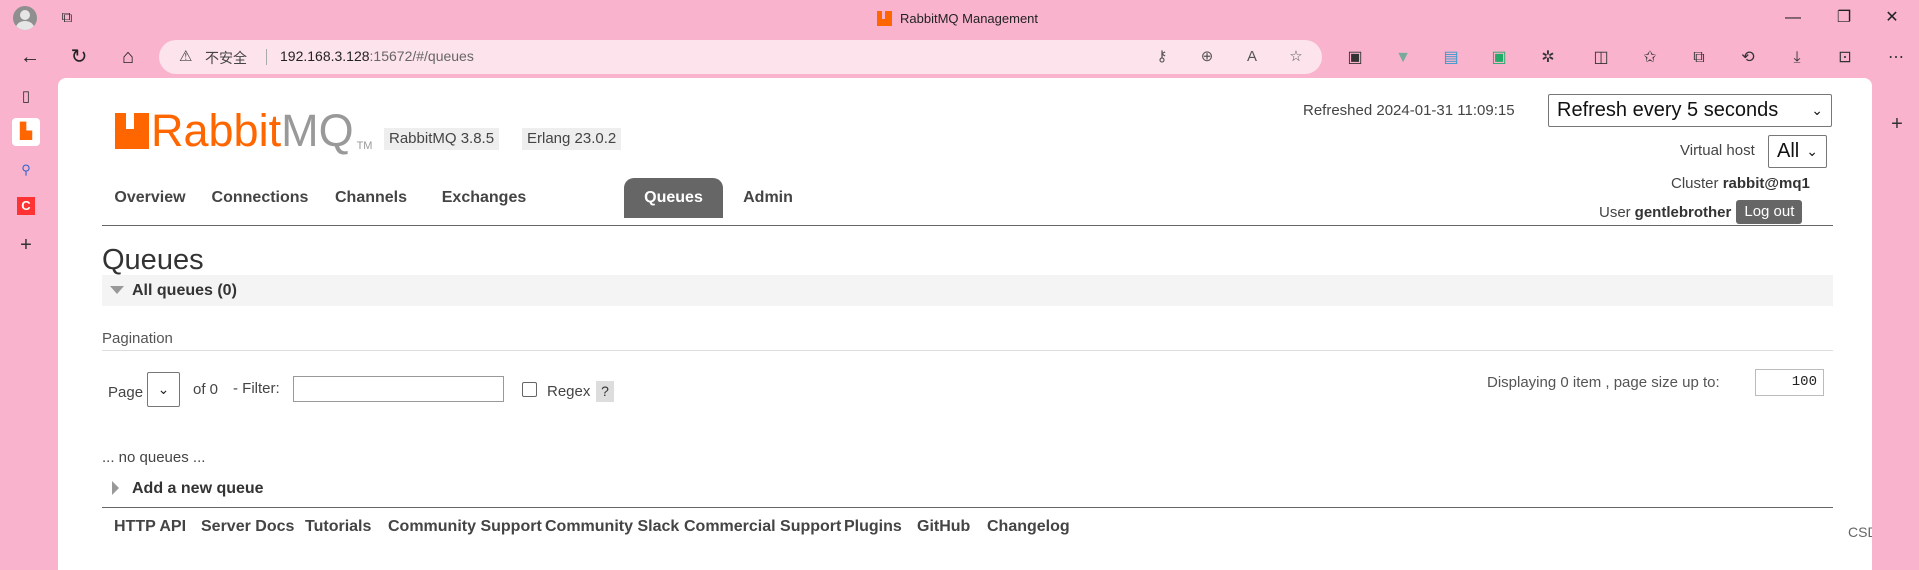 The image size is (1919, 570). Describe the element at coordinates (465, 527) in the screenshot. I see `footer-link-community-support: Community Support` at that location.